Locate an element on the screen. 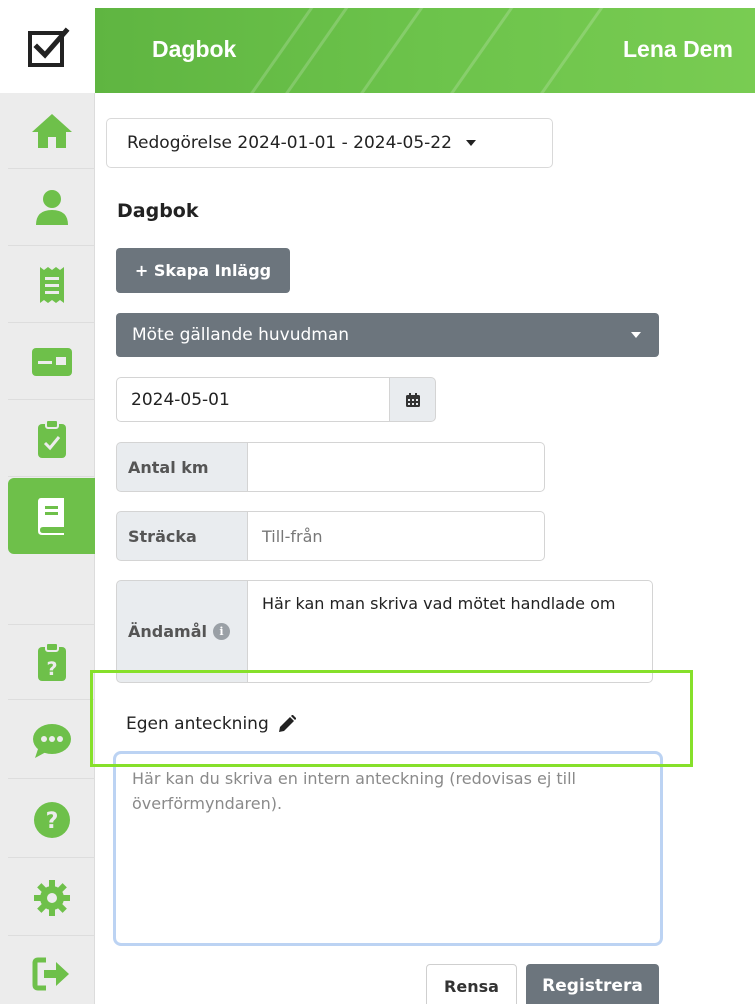  route-input: Till-från is located at coordinates (396, 536).